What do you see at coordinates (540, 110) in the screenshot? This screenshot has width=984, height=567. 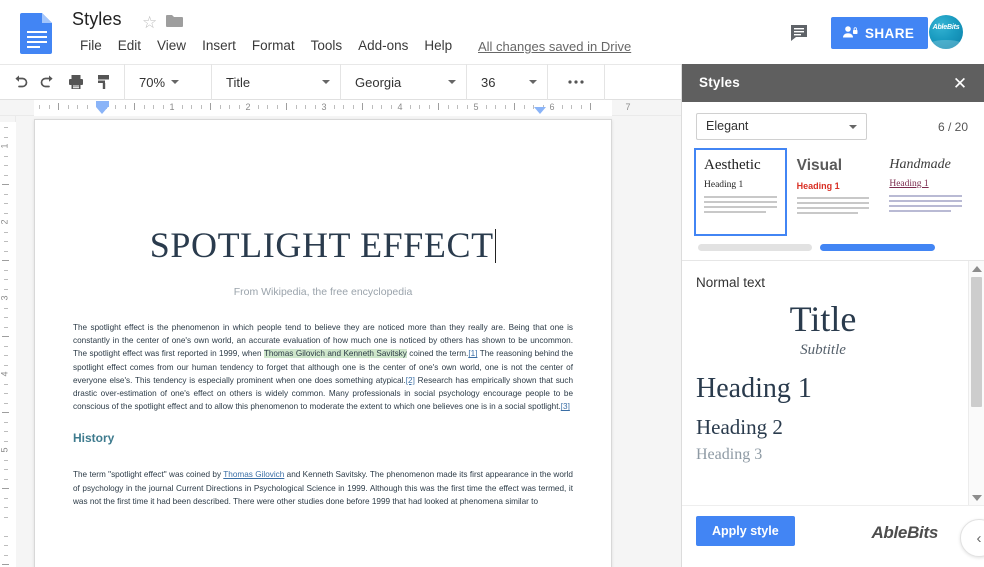 I see `right-indent-marker` at bounding box center [540, 110].